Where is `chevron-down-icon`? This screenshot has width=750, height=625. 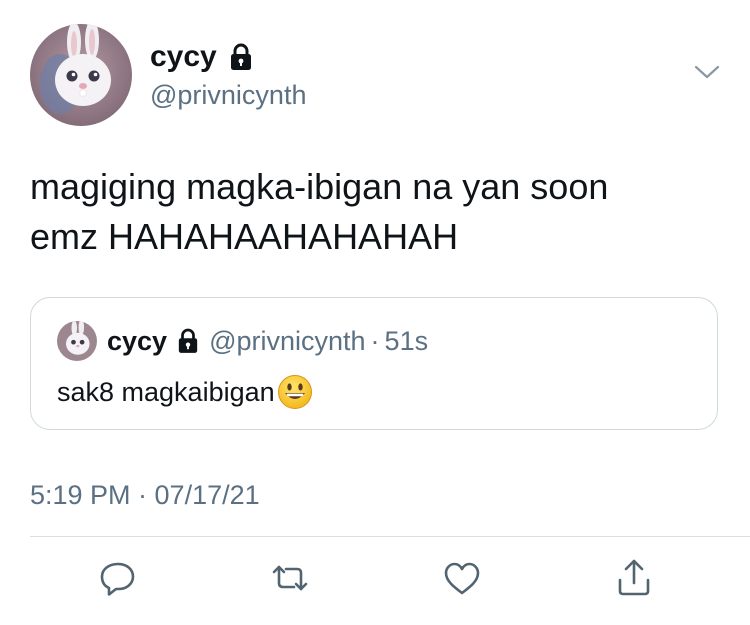 chevron-down-icon is located at coordinates (707, 72).